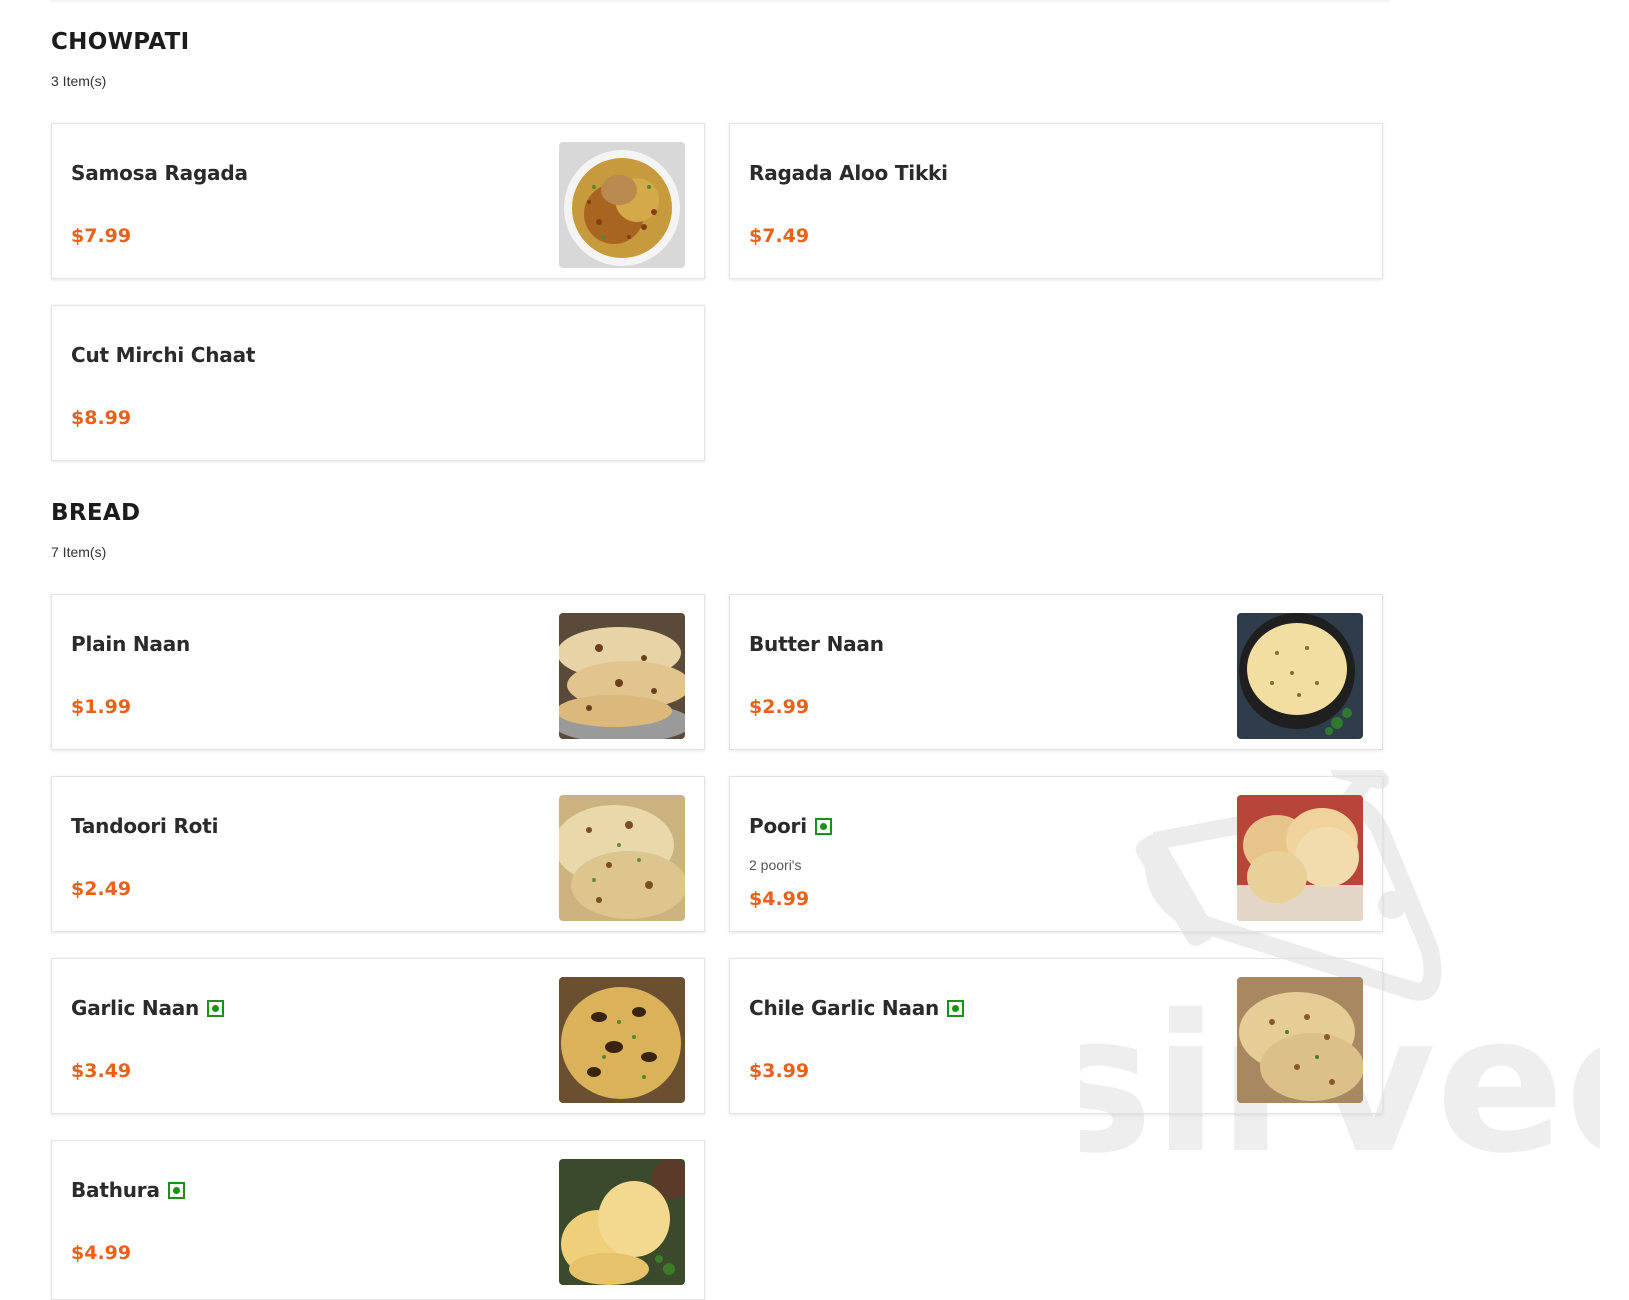 The width and height of the screenshot is (1629, 1300). What do you see at coordinates (1056, 854) in the screenshot?
I see `menu-item-card: Poori 2 poori's $4.99` at bounding box center [1056, 854].